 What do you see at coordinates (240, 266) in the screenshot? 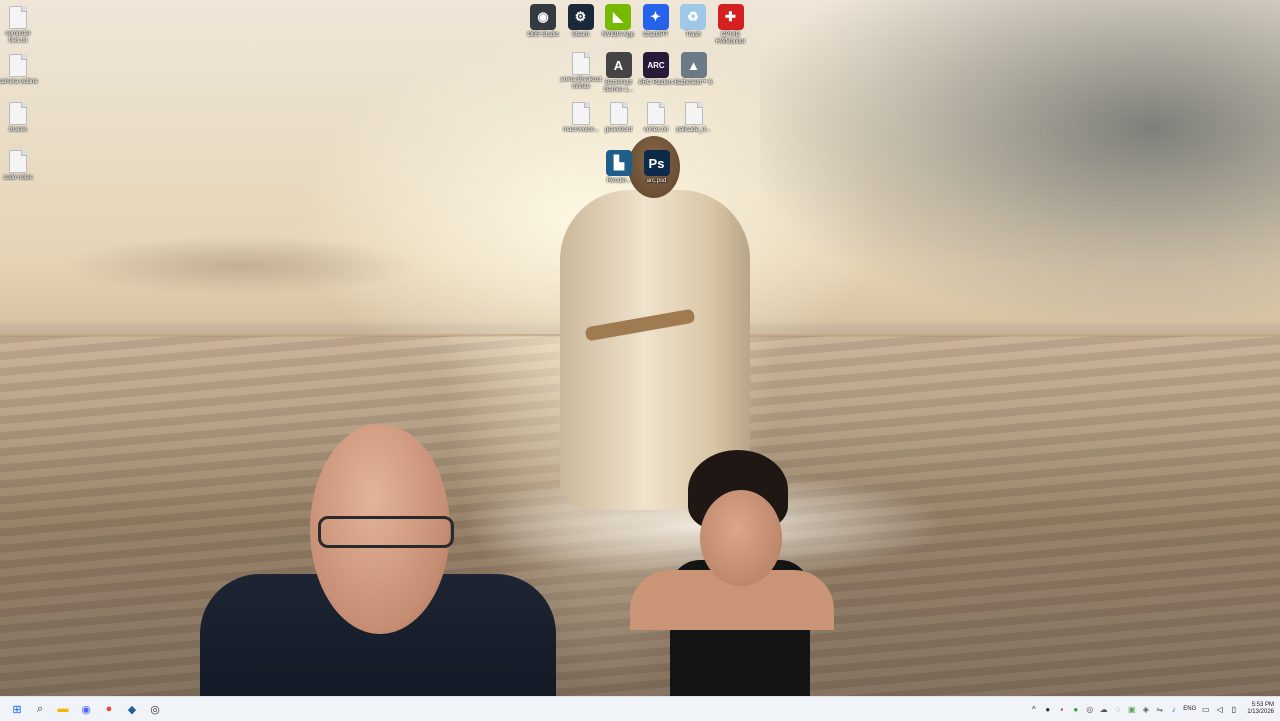
I see `cloud-band` at bounding box center [240, 266].